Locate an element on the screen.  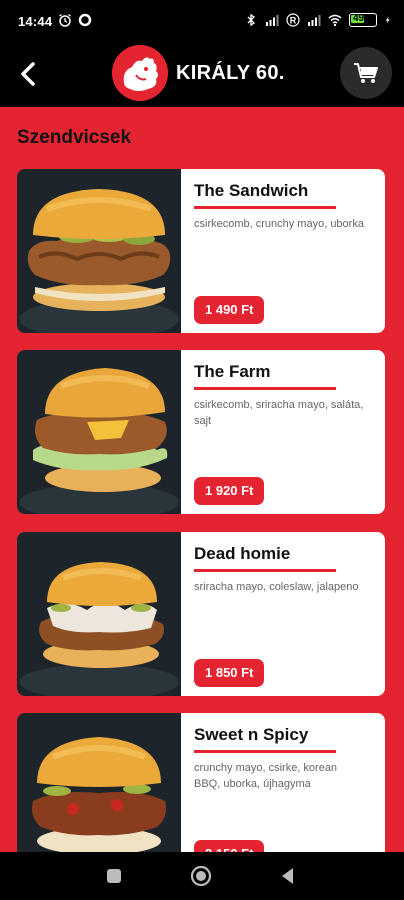
home-button is located at coordinates (201, 876).